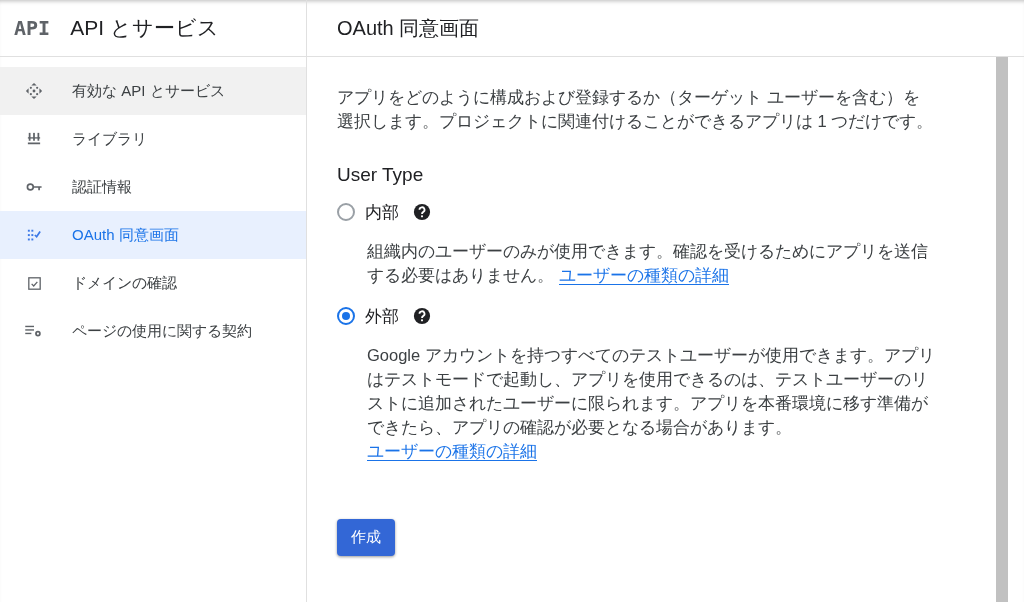 This screenshot has height=602, width=1024. Describe the element at coordinates (382, 212) in the screenshot. I see `option-label: 内部` at that location.